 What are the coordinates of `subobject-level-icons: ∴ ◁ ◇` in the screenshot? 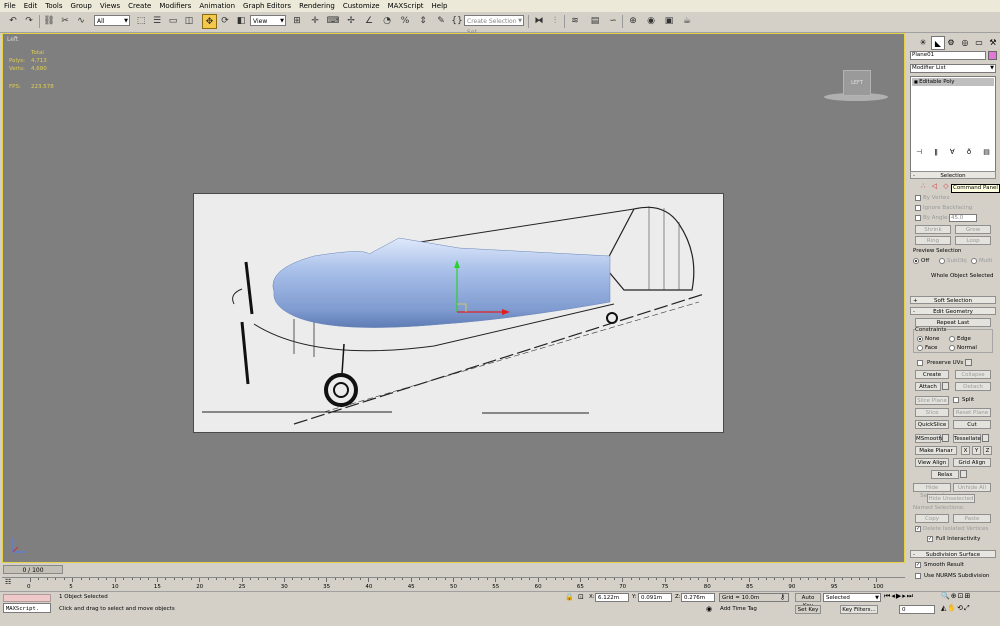 It's located at (936, 186).